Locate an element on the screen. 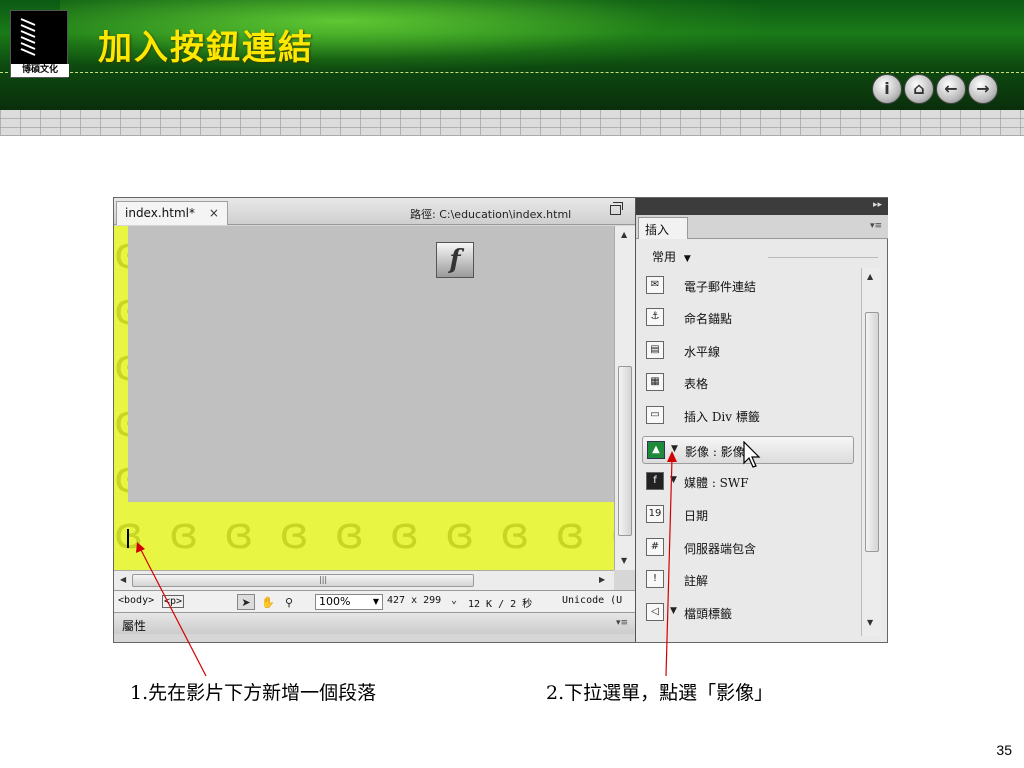 The height and width of the screenshot is (768, 1024). canvas-vertical-scrollbar: ▲ ▼ is located at coordinates (624, 398).